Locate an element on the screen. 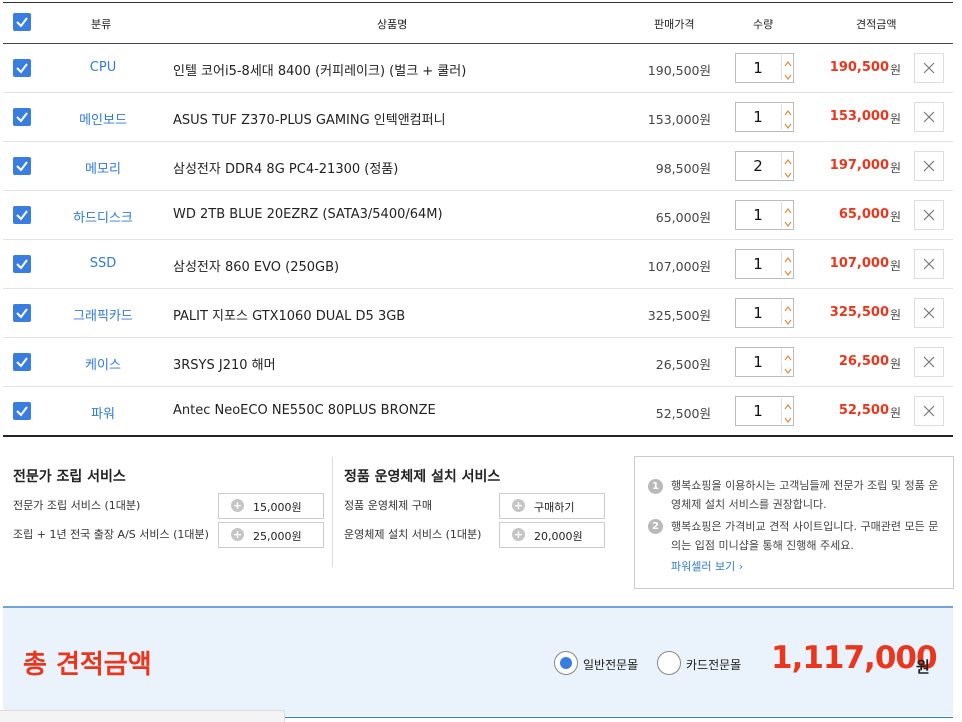 The width and height of the screenshot is (962, 722). row-product-name: 삼성전자 860 EVO (250GB) is located at coordinates (256, 265).